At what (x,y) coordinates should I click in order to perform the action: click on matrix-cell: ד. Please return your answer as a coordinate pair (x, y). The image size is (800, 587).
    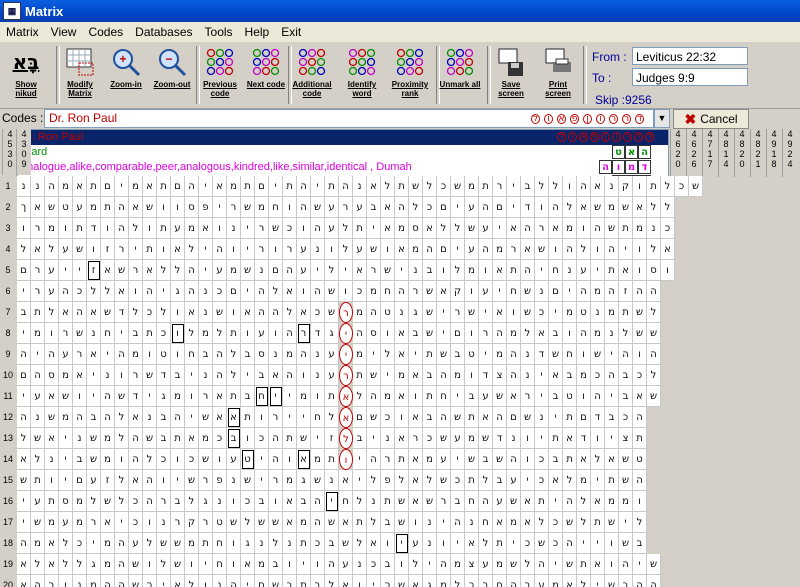
    Looking at the image, I should click on (542, 354).